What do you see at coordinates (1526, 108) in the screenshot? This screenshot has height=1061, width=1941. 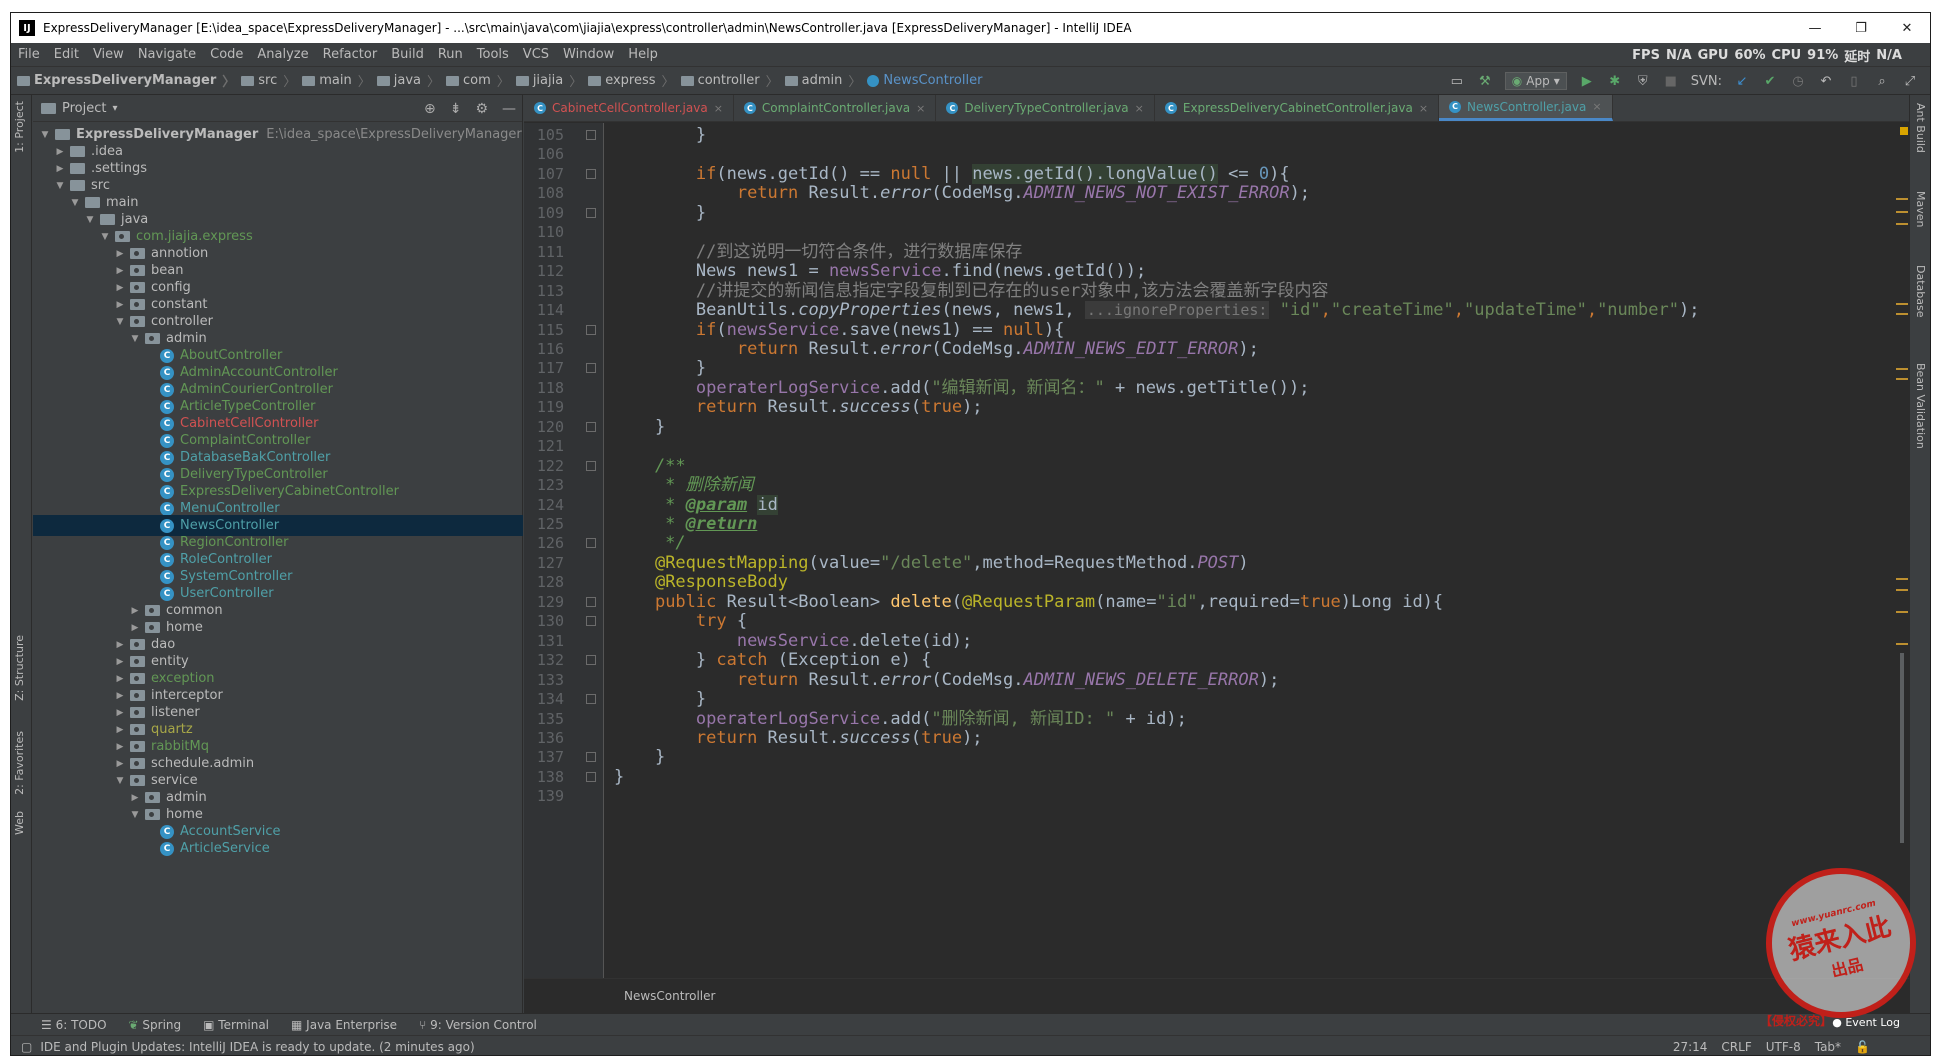 I see `editor-tab: C NewsController.java ×` at bounding box center [1526, 108].